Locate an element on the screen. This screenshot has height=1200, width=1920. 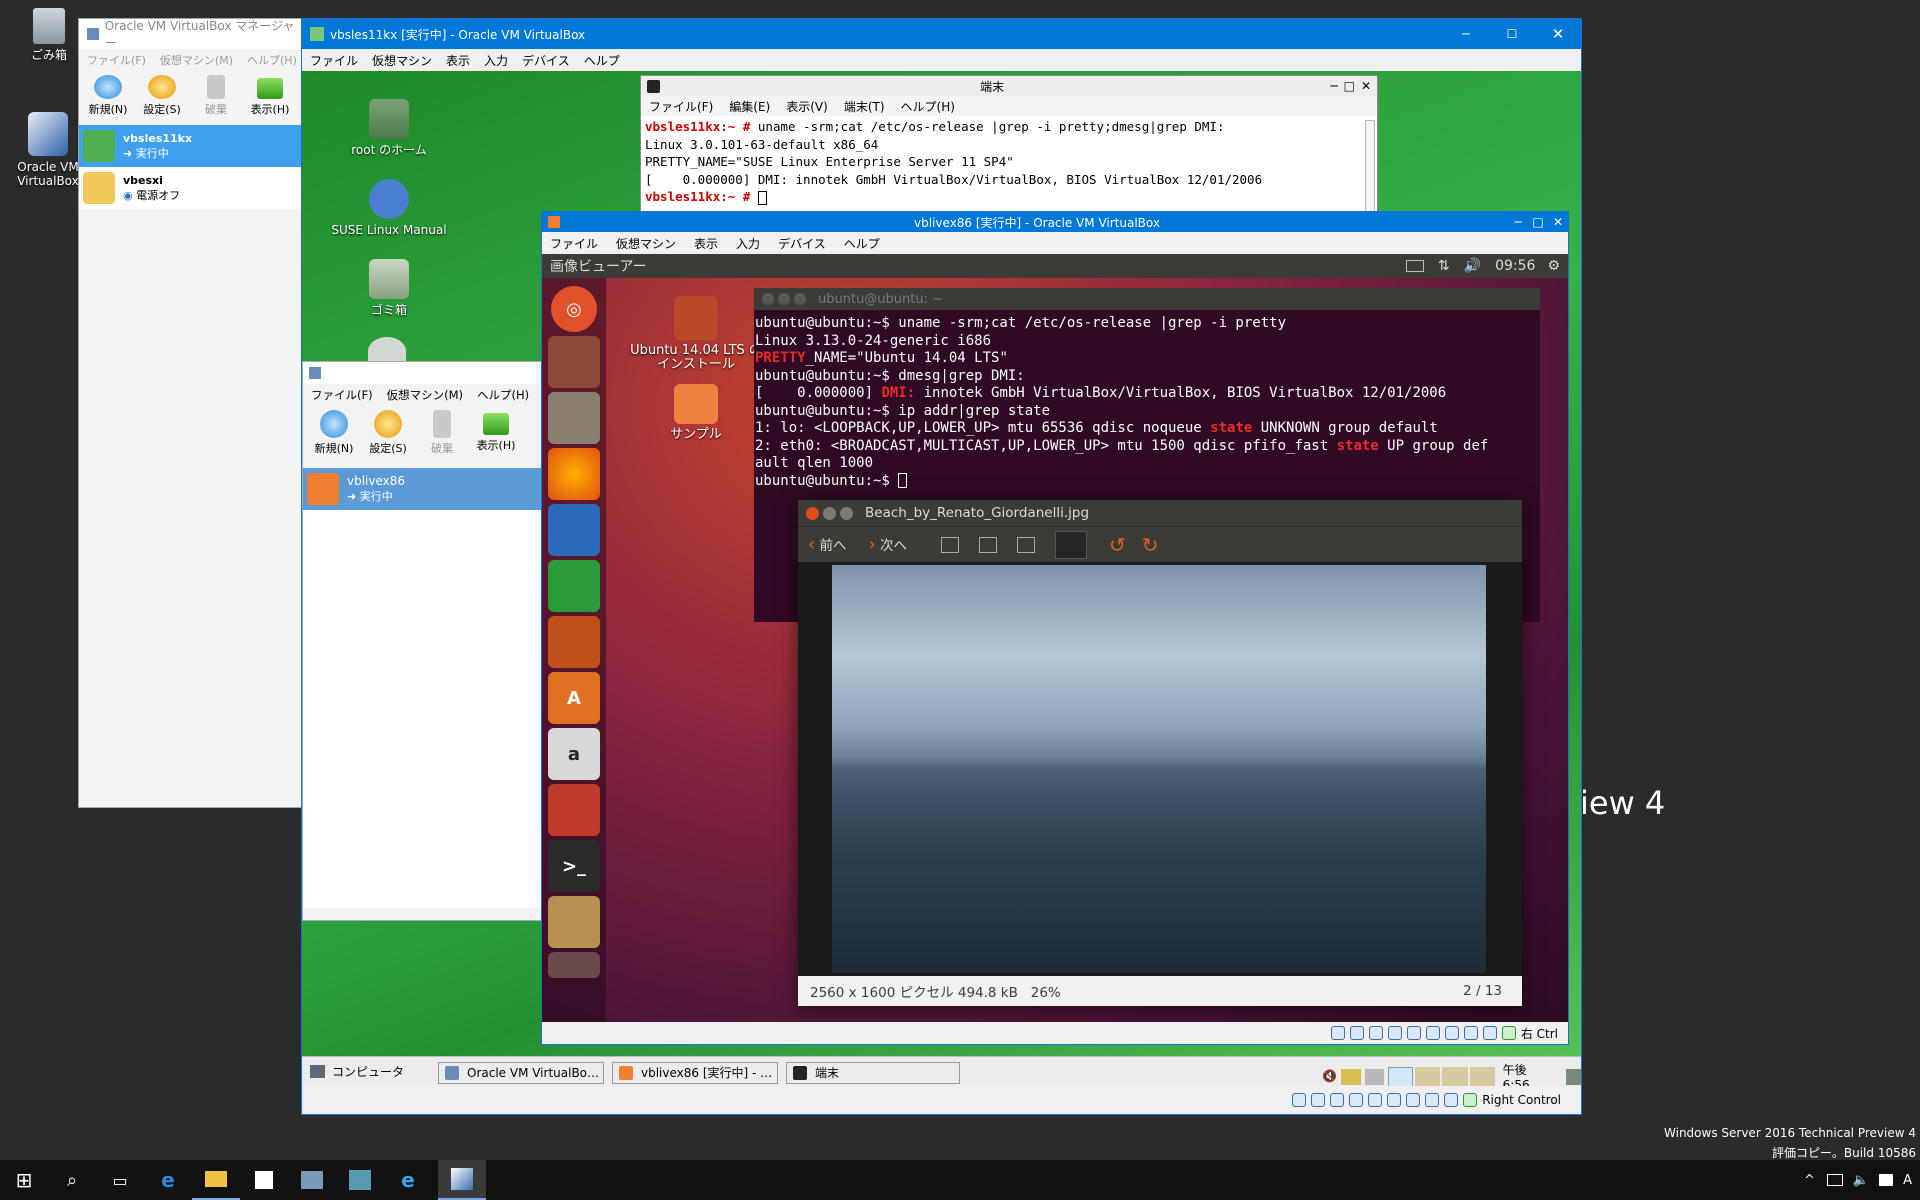
network-arrows-icon: ⇅ is located at coordinates (1444, 266).